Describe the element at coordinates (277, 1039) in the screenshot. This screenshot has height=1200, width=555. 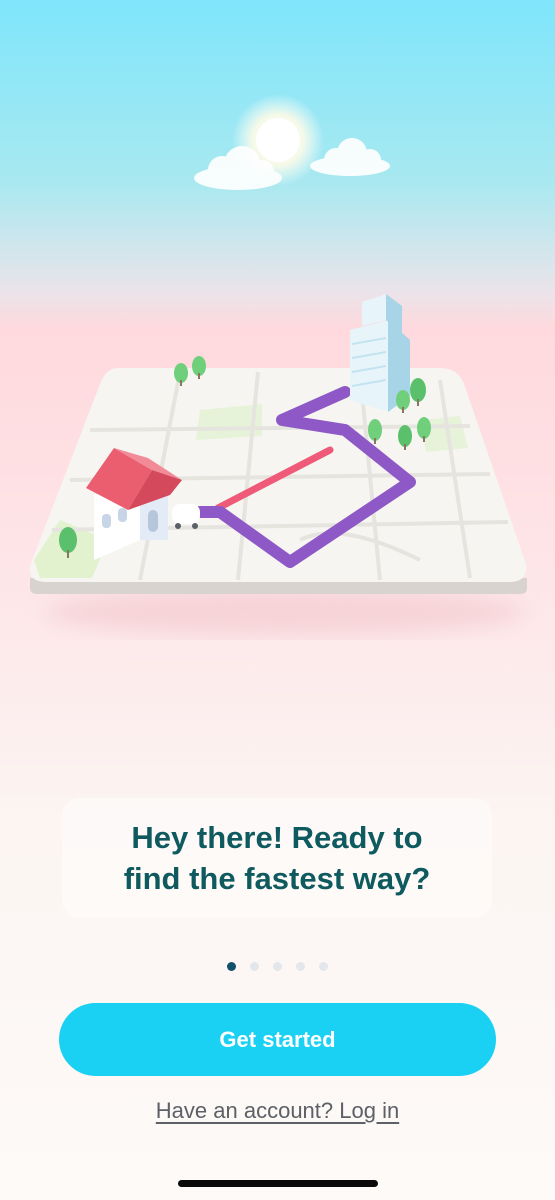
I see `get-started-button: Get started` at that location.